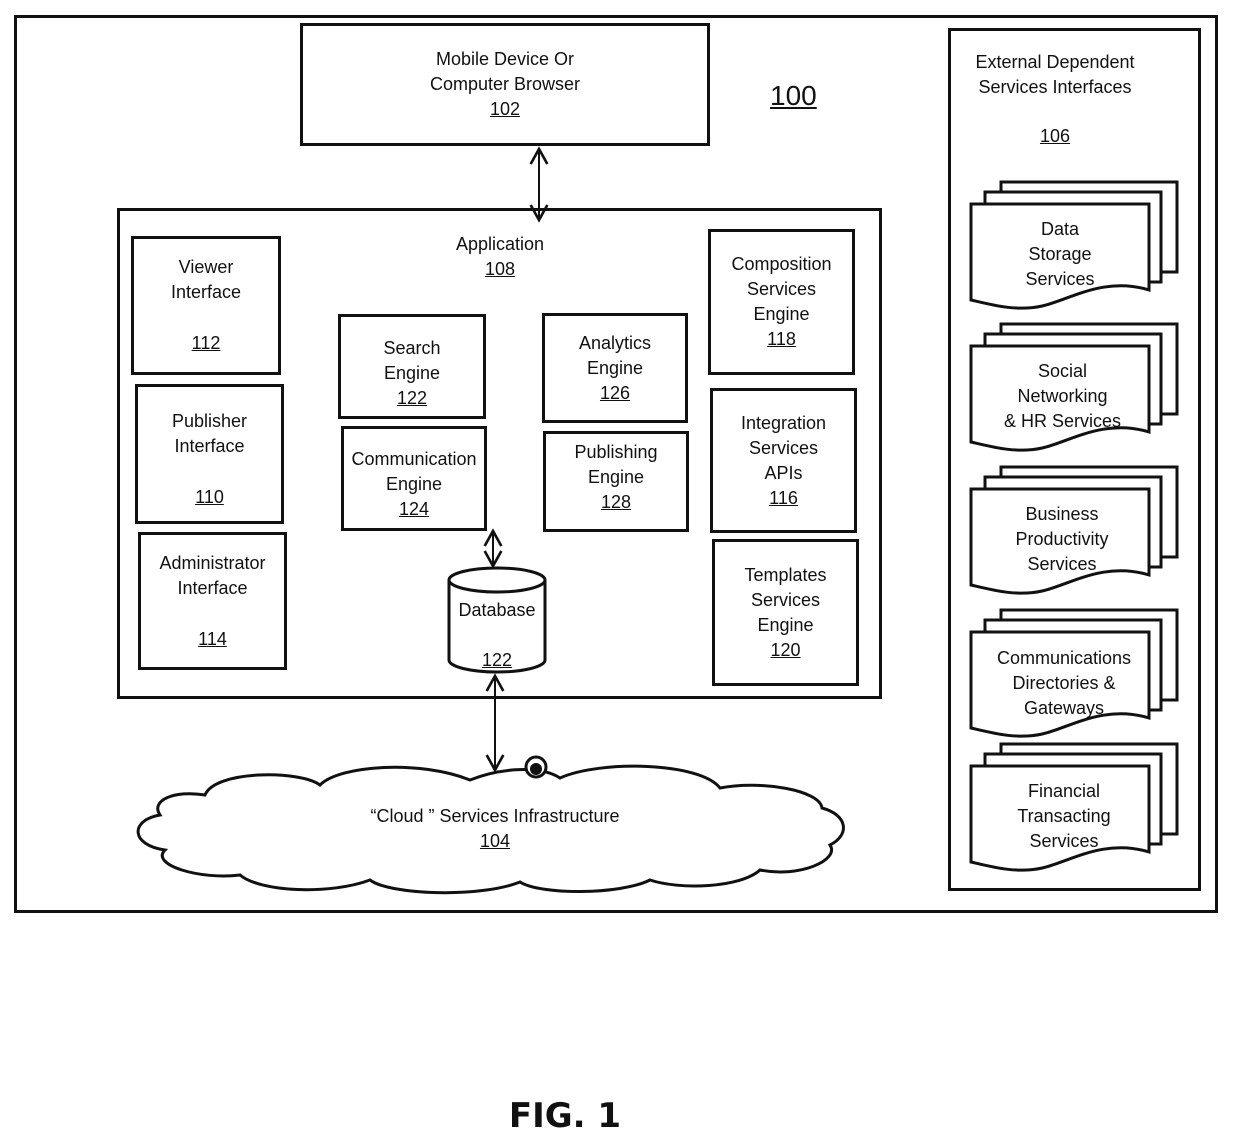  I want to click on composition-line-3: Engine, so click(781, 314).